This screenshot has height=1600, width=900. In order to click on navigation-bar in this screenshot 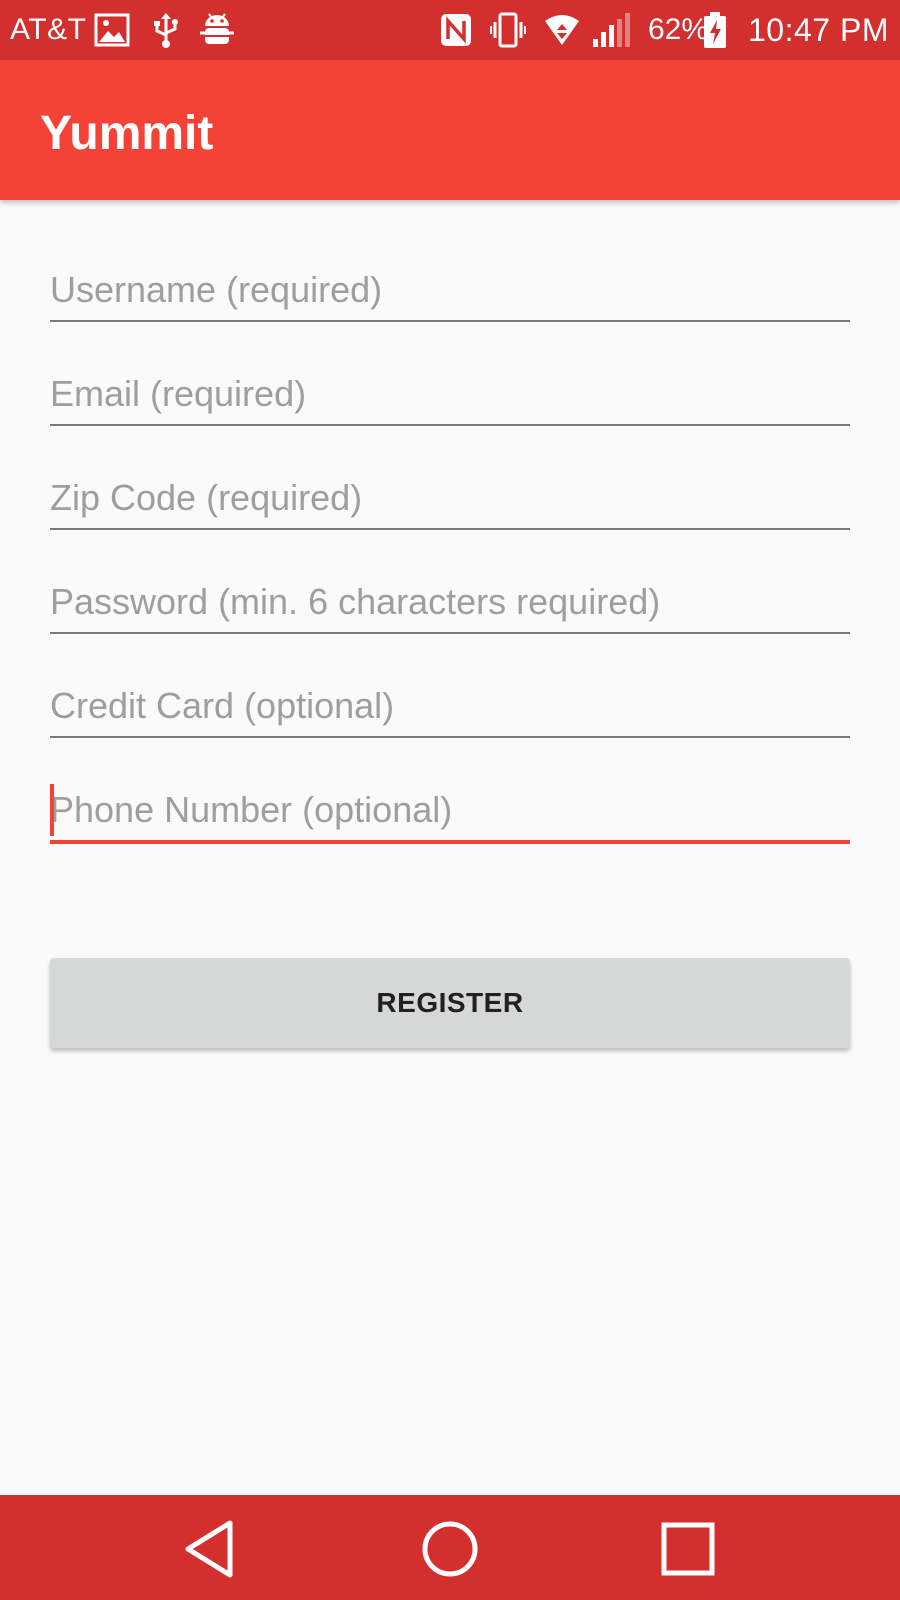, I will do `click(450, 1547)`.